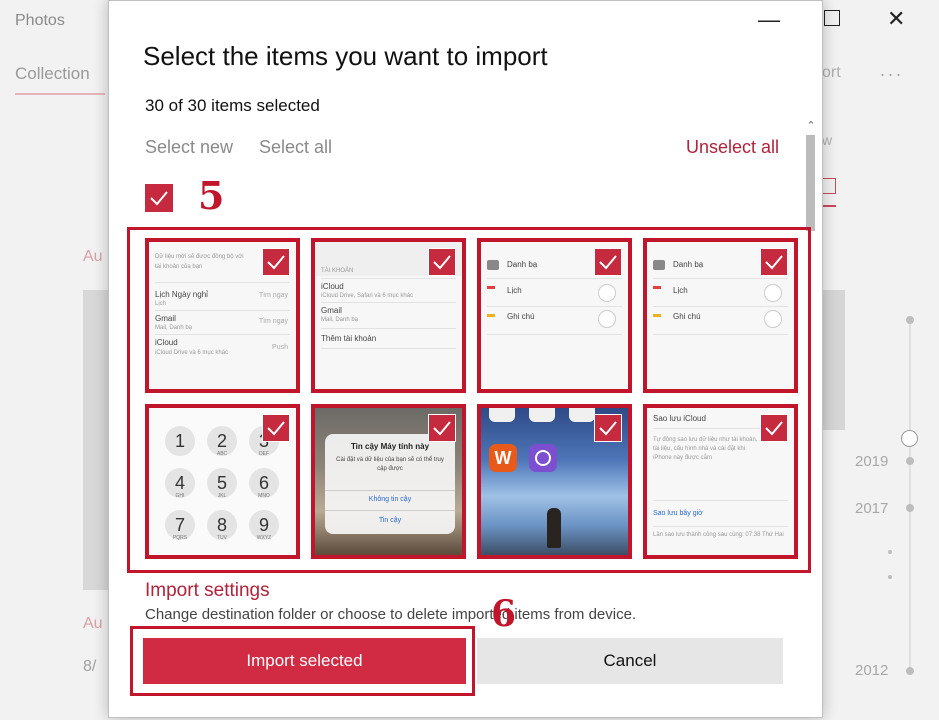 This screenshot has height=720, width=939. I want to click on alert-button: Không tin cậy, so click(390, 499).